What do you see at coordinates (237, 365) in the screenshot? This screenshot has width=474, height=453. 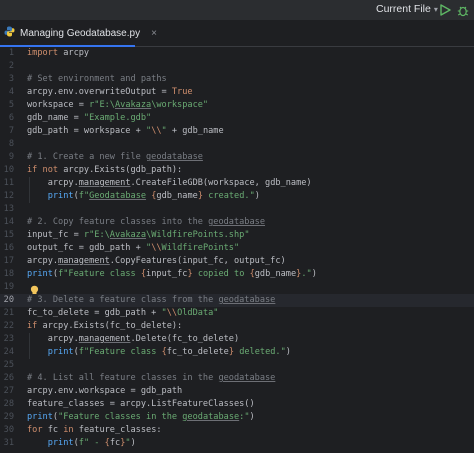 I see `code-line: 25` at bounding box center [237, 365].